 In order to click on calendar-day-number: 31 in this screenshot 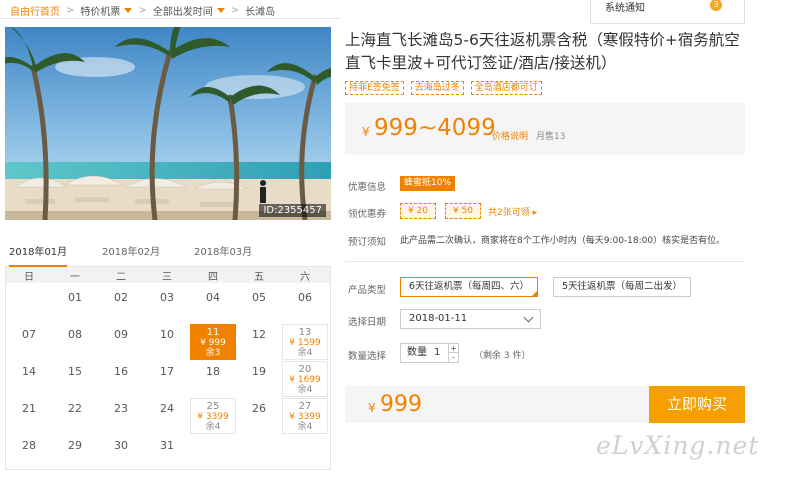, I will do `click(167, 445)`.